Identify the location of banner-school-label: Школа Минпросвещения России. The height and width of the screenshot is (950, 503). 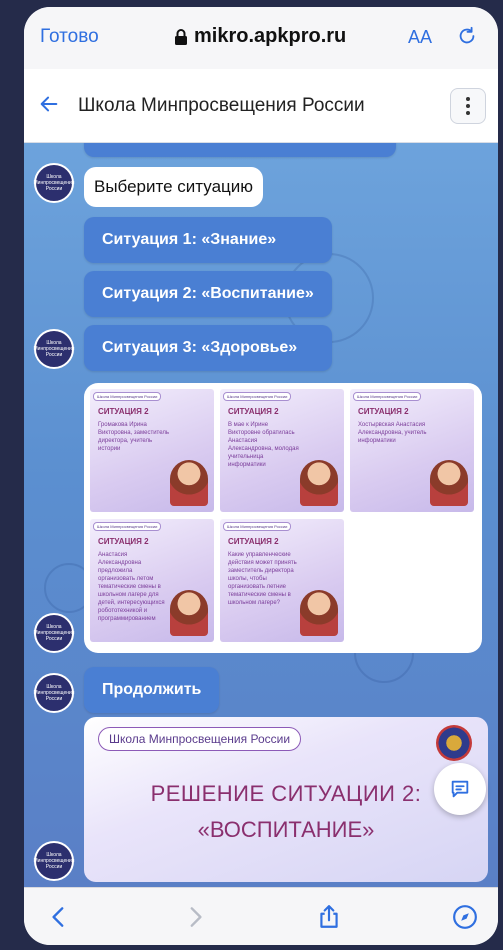
(200, 739).